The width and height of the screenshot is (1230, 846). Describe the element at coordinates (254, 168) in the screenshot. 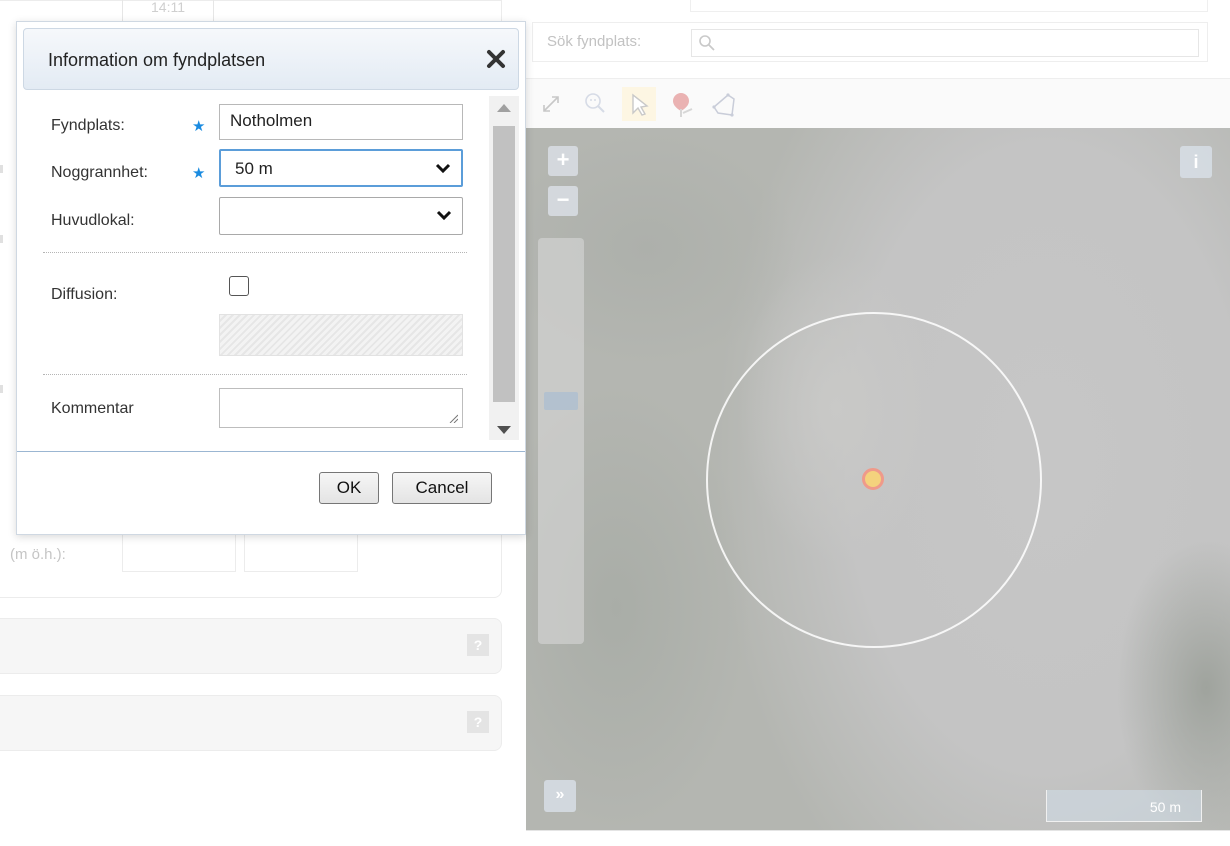

I see `noggrannhet-value: 50 m` at that location.